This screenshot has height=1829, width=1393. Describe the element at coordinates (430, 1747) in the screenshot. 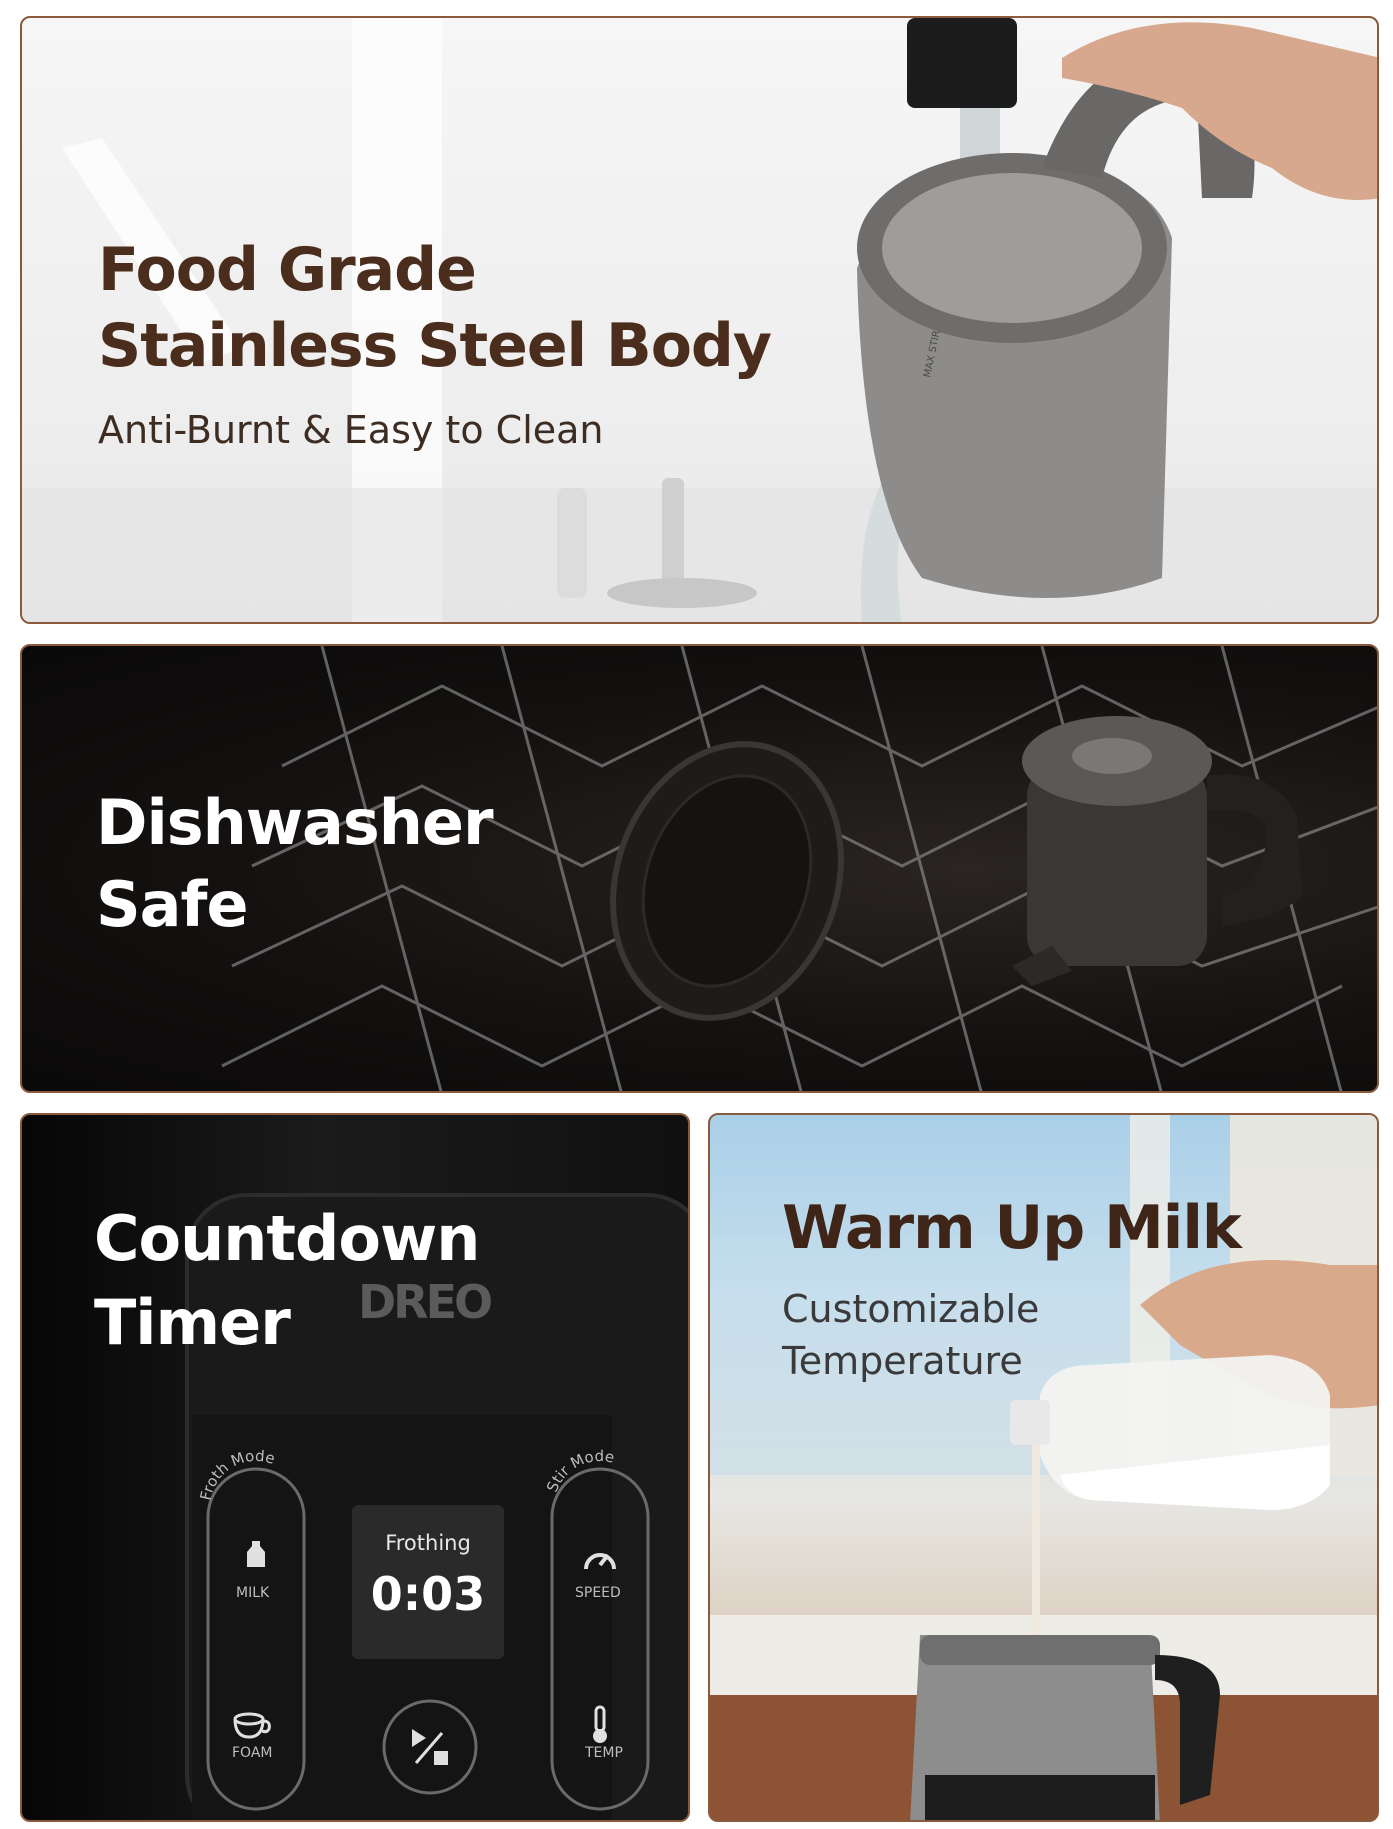

I see `play-stop-icon` at that location.